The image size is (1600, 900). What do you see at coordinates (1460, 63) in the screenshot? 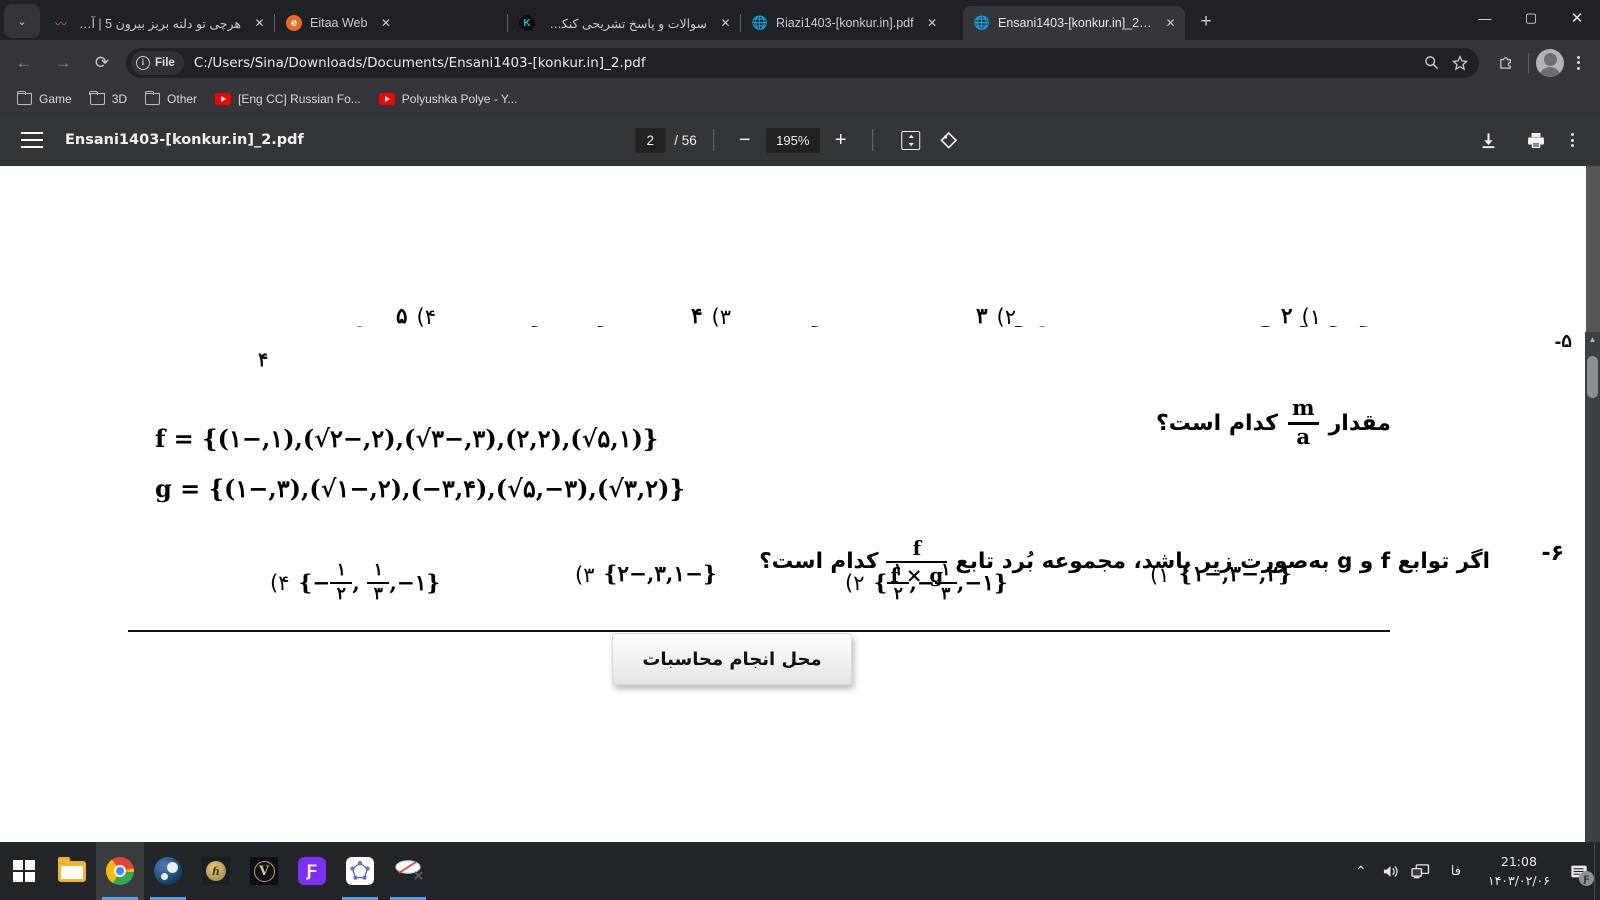
I see `star-icon` at bounding box center [1460, 63].